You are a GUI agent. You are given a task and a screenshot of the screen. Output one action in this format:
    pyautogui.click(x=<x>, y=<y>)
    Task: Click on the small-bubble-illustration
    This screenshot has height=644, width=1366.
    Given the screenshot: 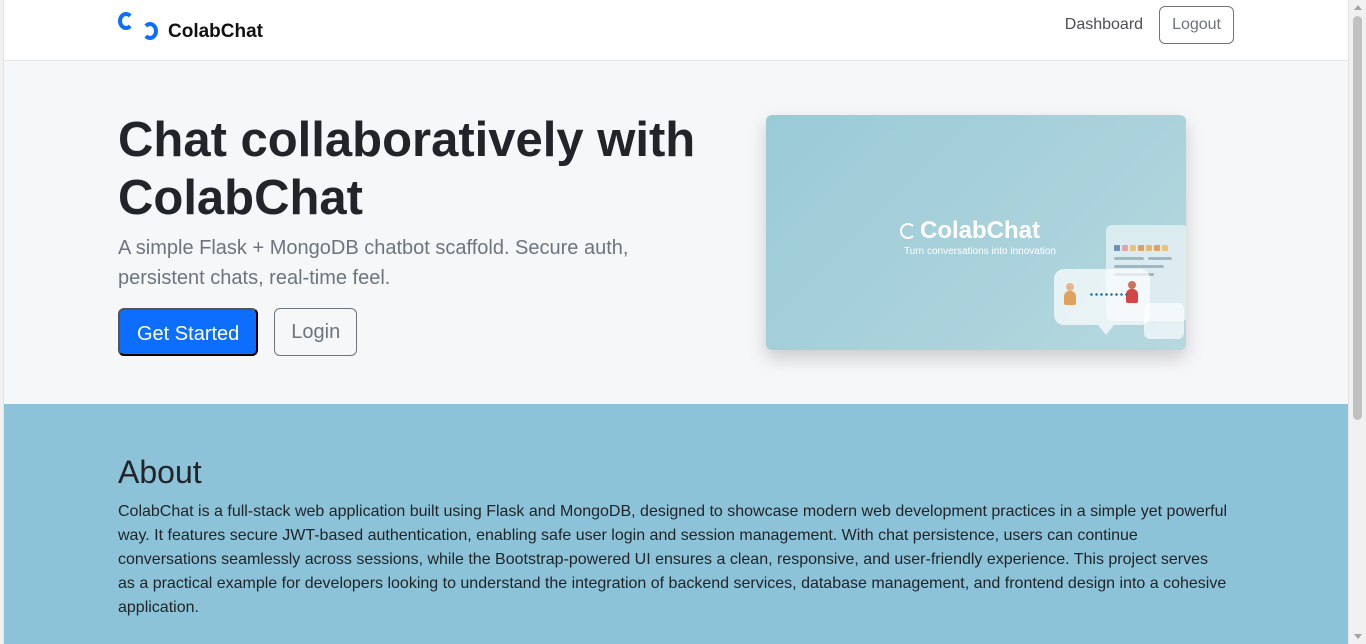 What is the action you would take?
    pyautogui.click(x=1164, y=321)
    